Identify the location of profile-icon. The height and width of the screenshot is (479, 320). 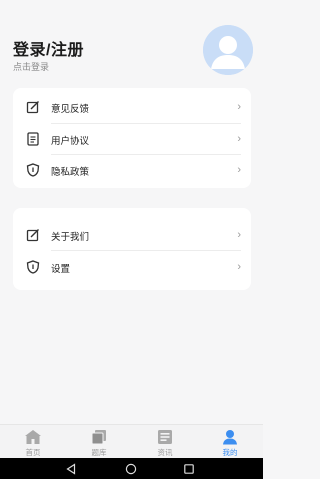
(230, 437).